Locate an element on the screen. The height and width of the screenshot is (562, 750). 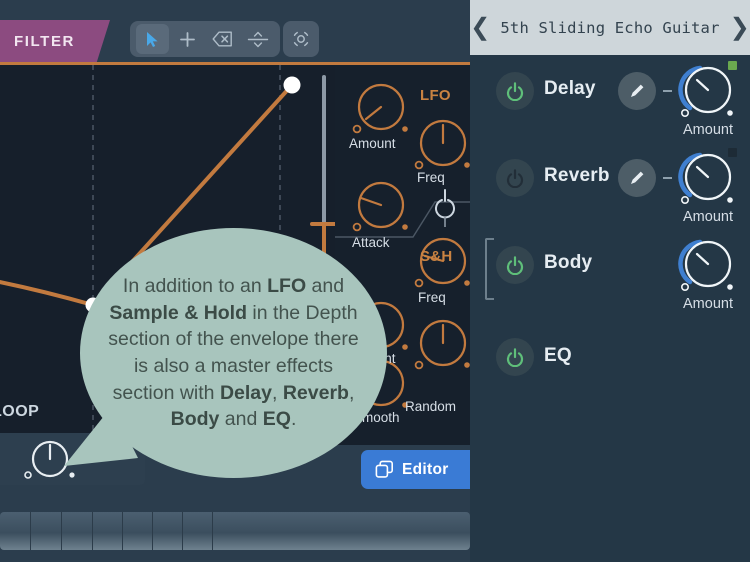
reverb-amount-label: Amount is located at coordinates (708, 217).